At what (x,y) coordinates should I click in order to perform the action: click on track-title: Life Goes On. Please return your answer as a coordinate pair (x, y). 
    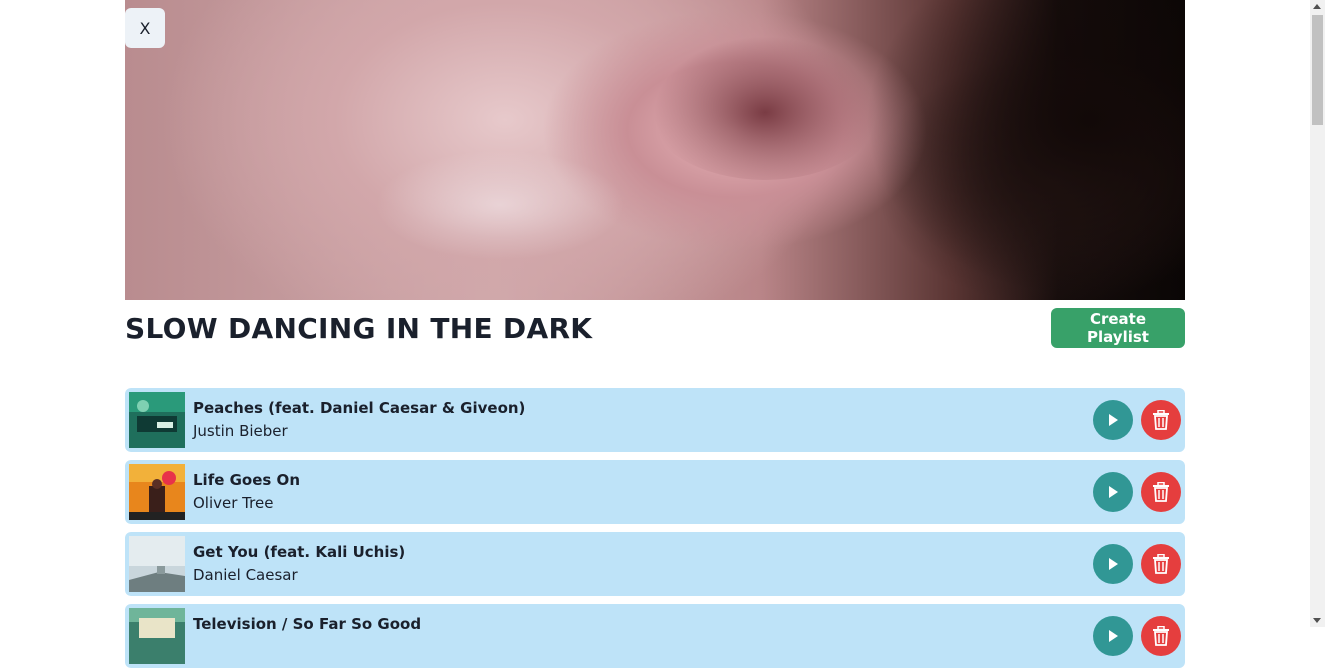
    Looking at the image, I should click on (246, 480).